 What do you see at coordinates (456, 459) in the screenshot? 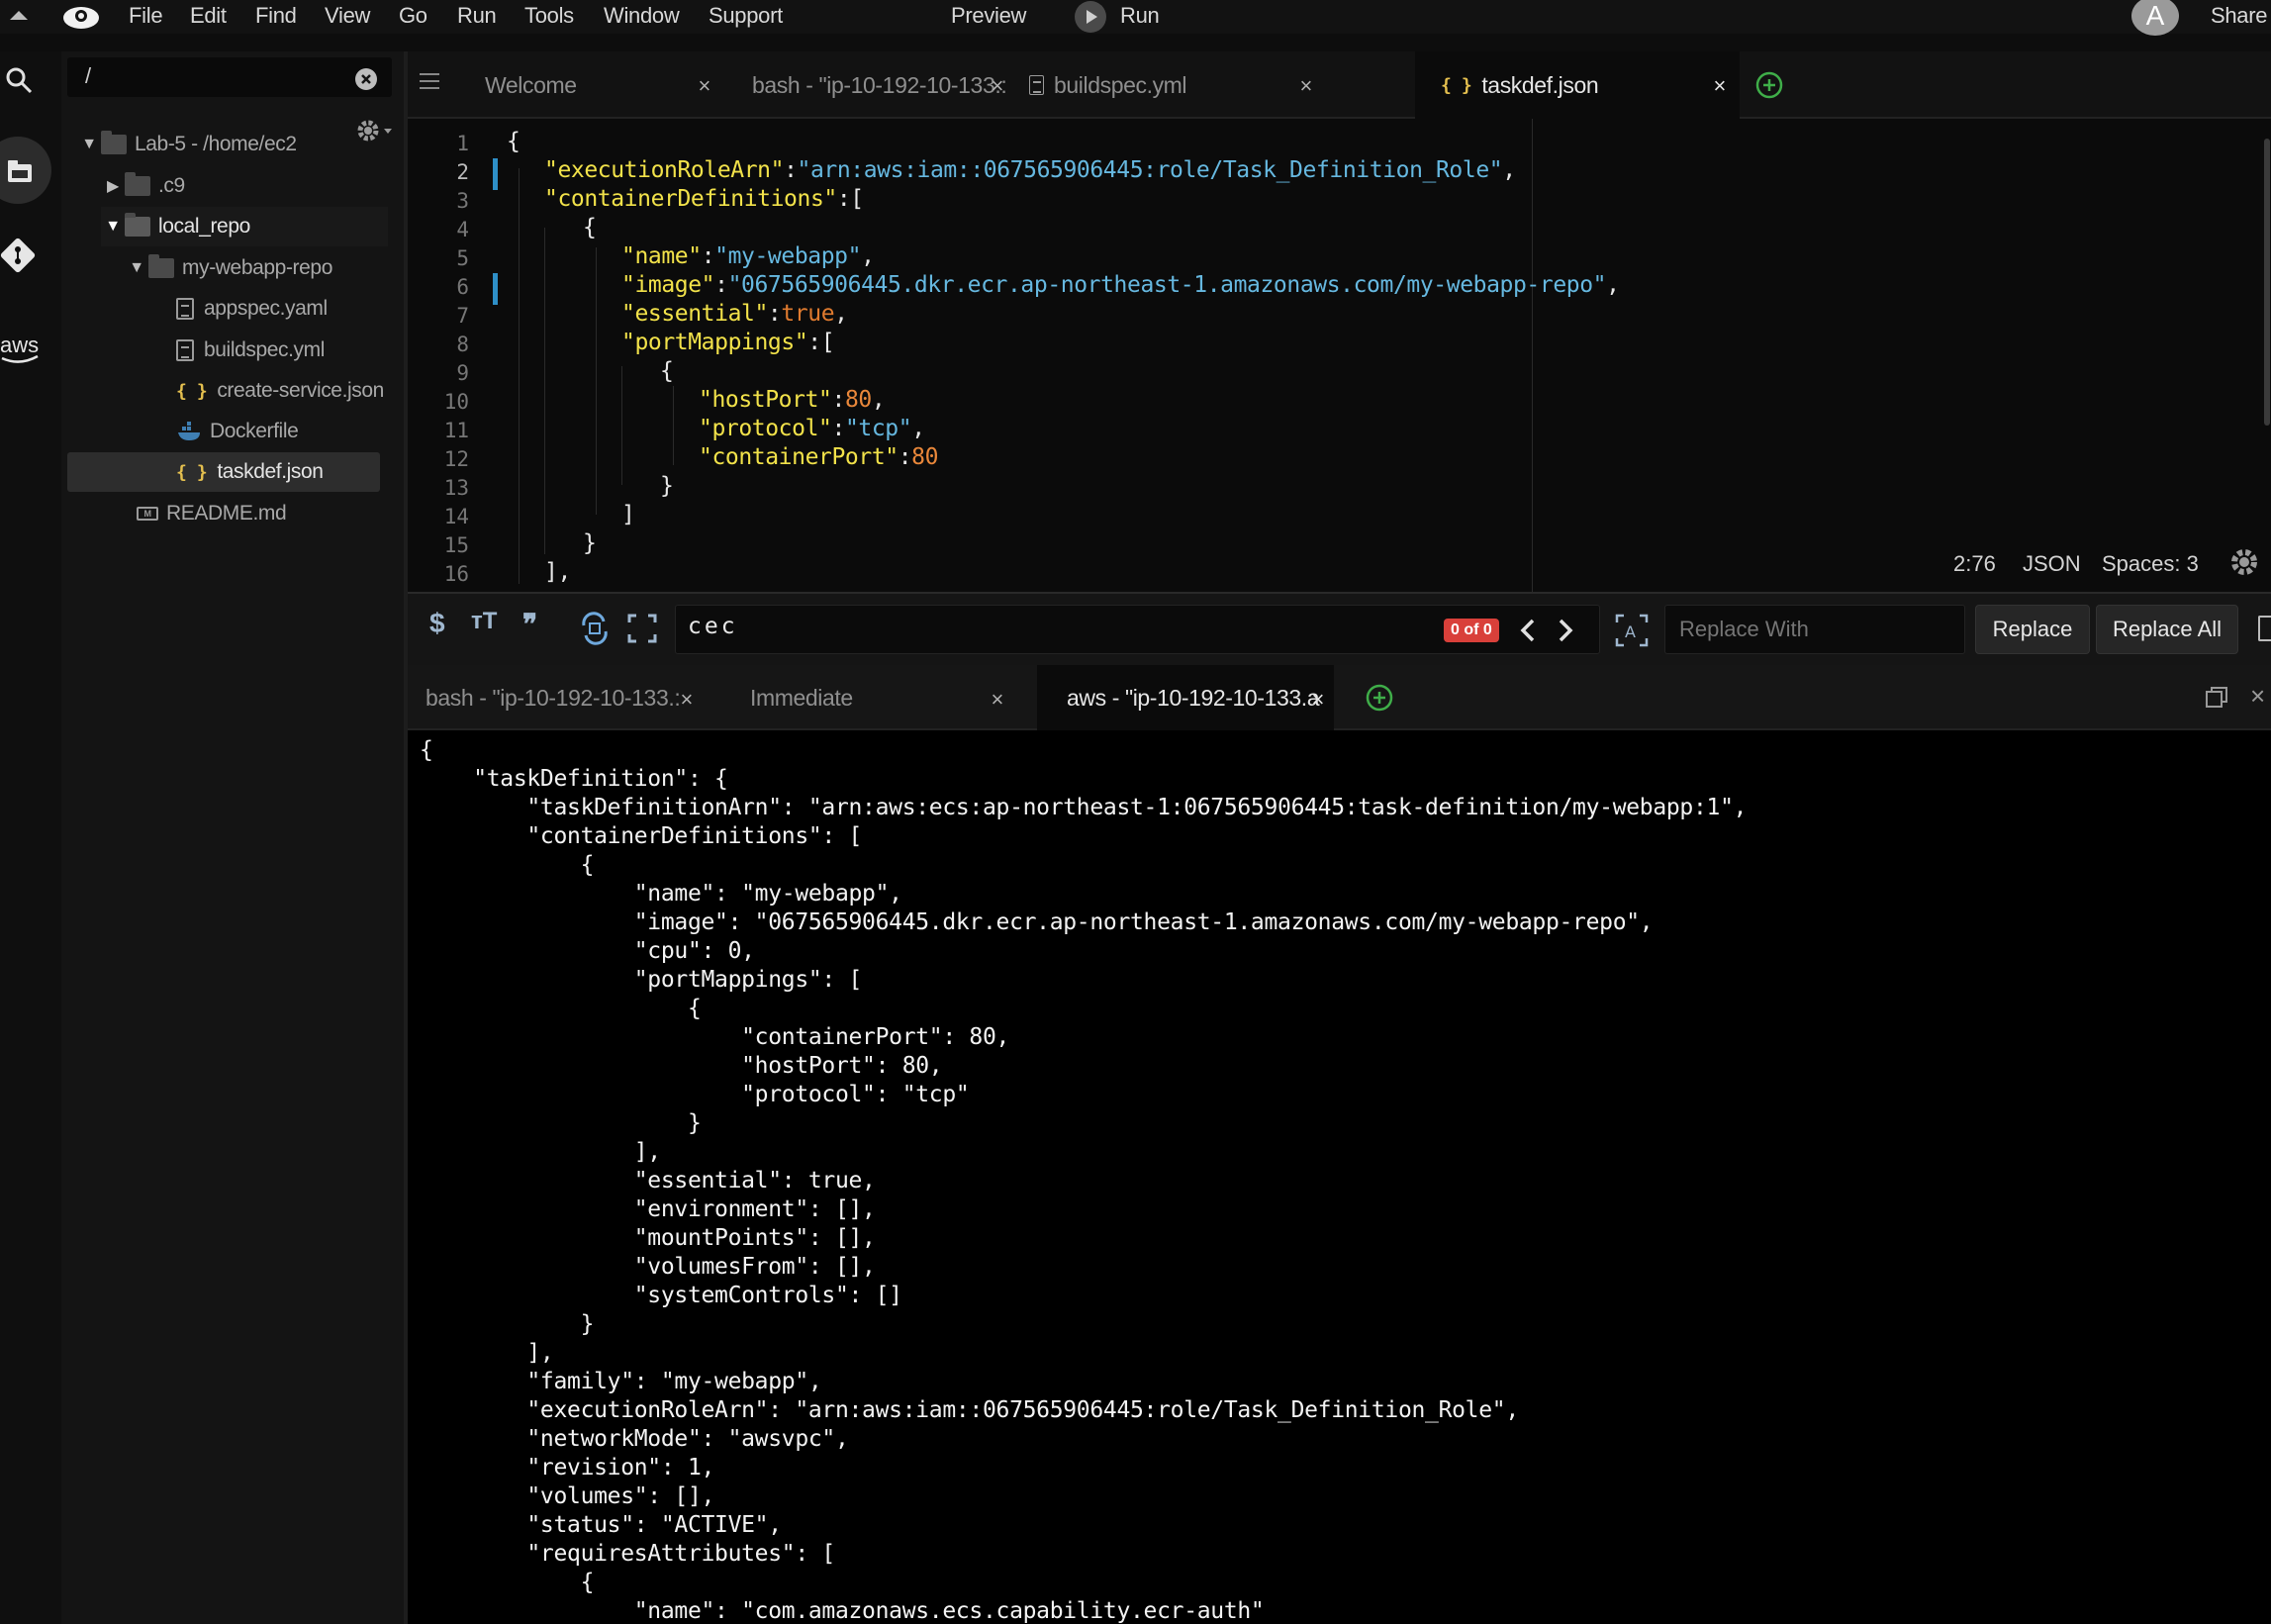
I see `line-number: 12` at bounding box center [456, 459].